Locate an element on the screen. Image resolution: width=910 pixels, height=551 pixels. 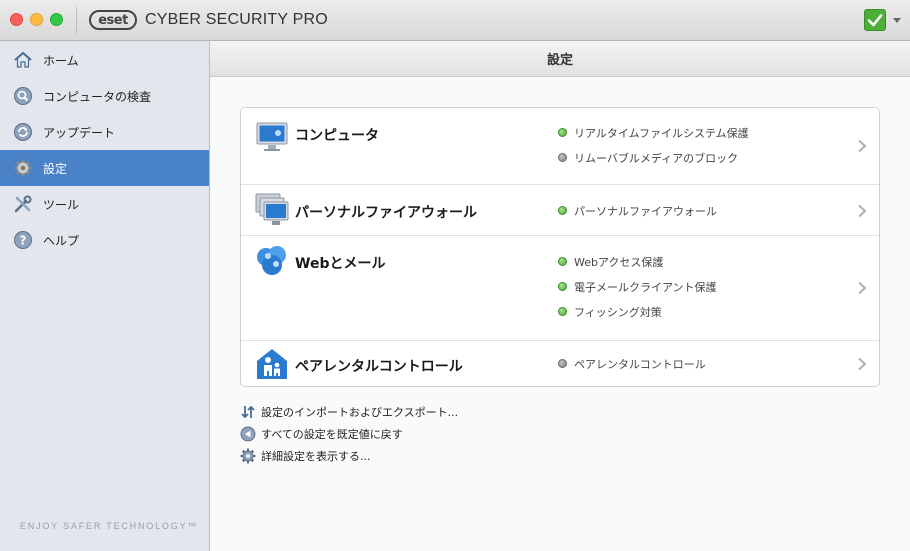
status-text: パーソナルファイアウォール is located at coordinates (645, 211).